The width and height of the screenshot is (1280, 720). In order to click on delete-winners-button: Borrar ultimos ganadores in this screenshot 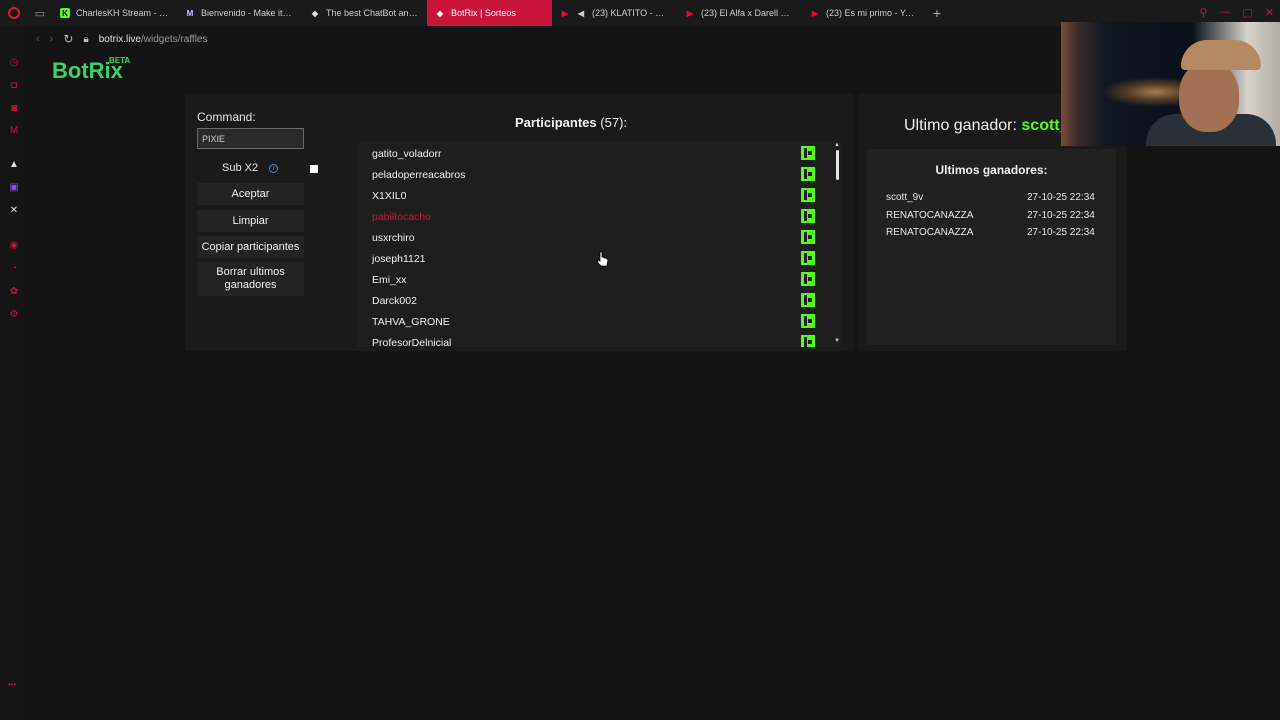, I will do `click(250, 279)`.